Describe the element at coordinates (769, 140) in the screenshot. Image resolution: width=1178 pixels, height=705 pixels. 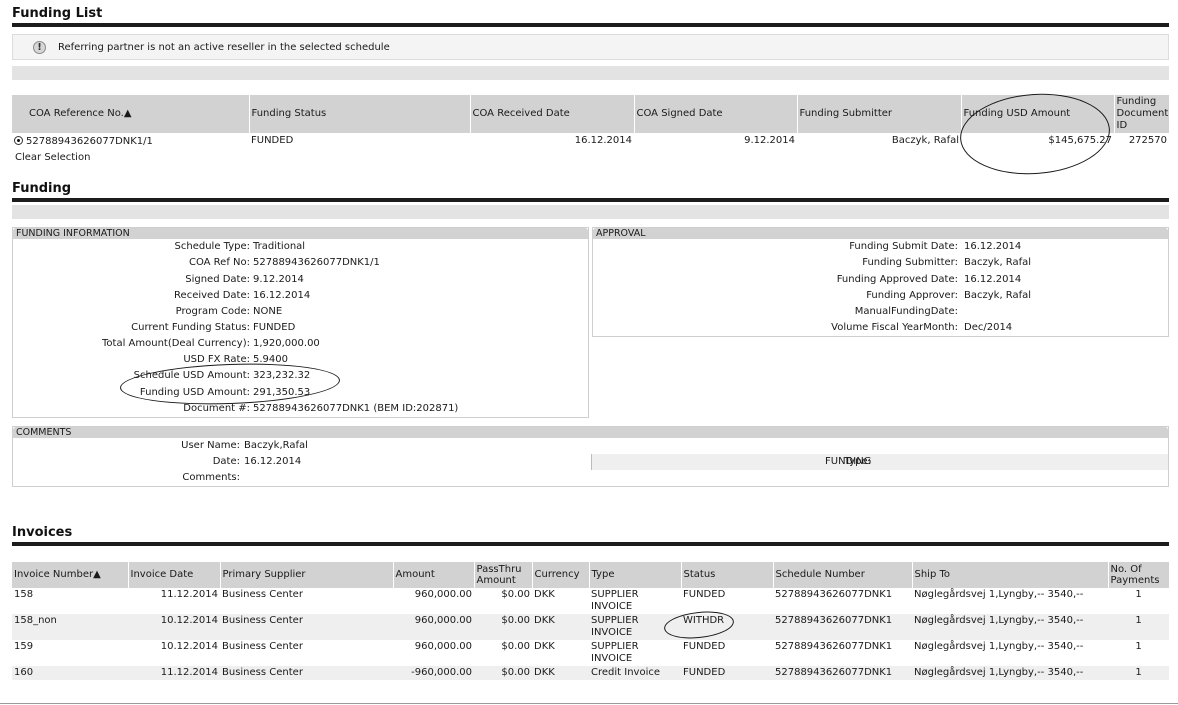
I see `signed-date-cell: 9.12.2014` at that location.